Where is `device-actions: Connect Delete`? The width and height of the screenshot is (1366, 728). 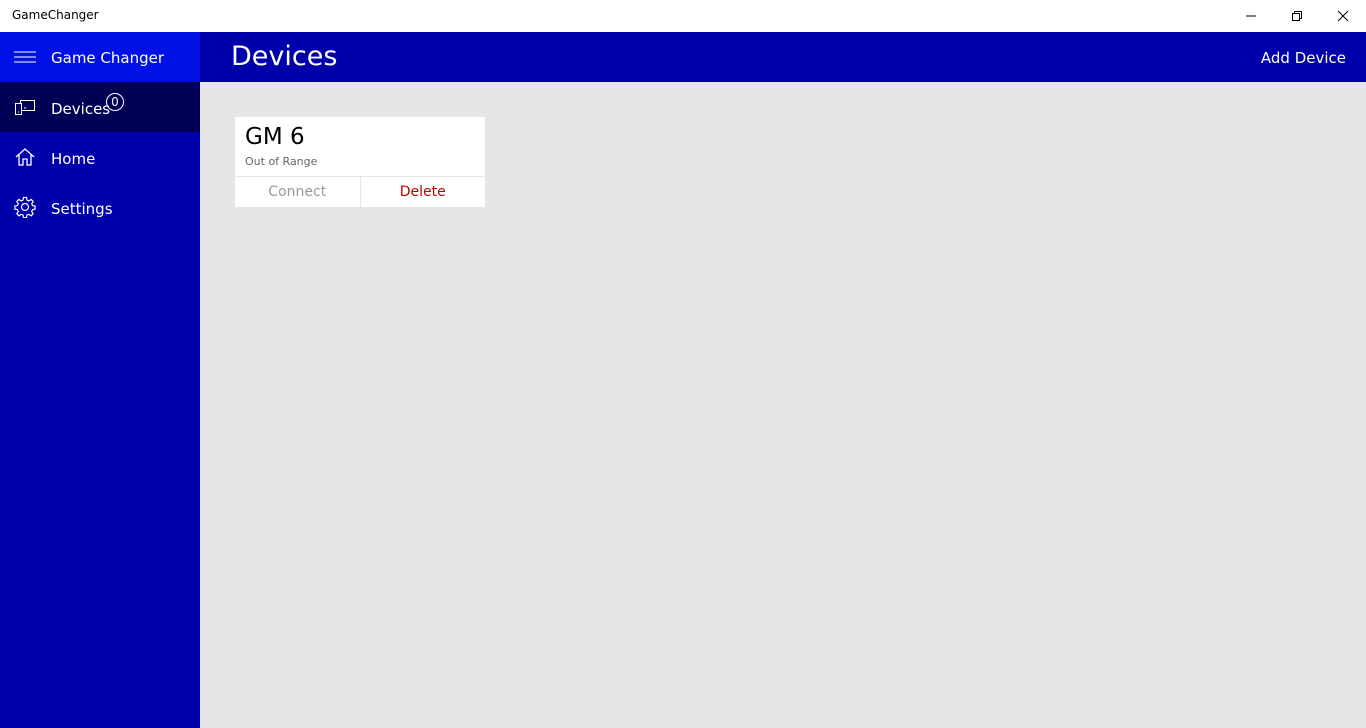 device-actions: Connect Delete is located at coordinates (360, 191).